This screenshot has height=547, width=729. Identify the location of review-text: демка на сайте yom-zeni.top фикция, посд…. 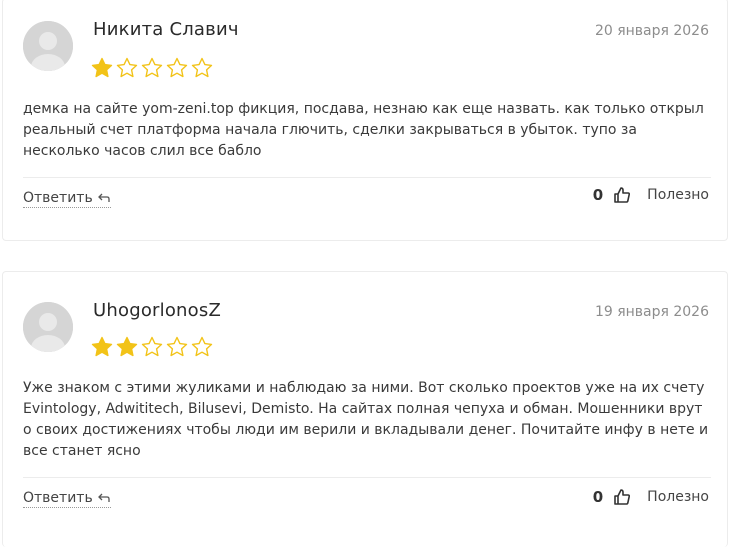
(363, 130).